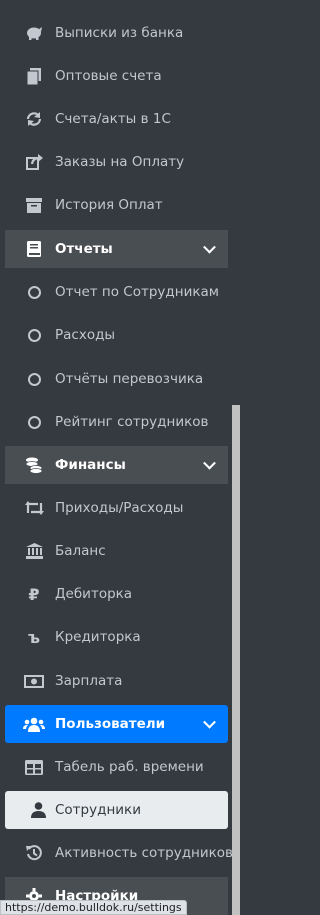 This screenshot has width=320, height=915. Describe the element at coordinates (109, 205) in the screenshot. I see `sidebar-item-label: История Оплат` at that location.